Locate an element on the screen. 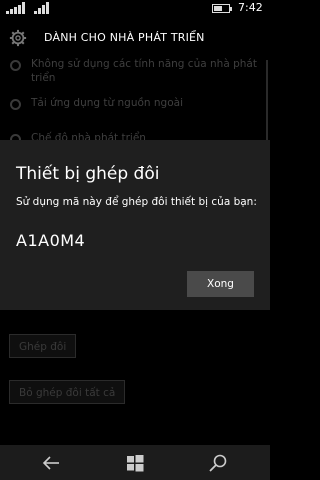 The height and width of the screenshot is (480, 320). done-button: Xong is located at coordinates (220, 284).